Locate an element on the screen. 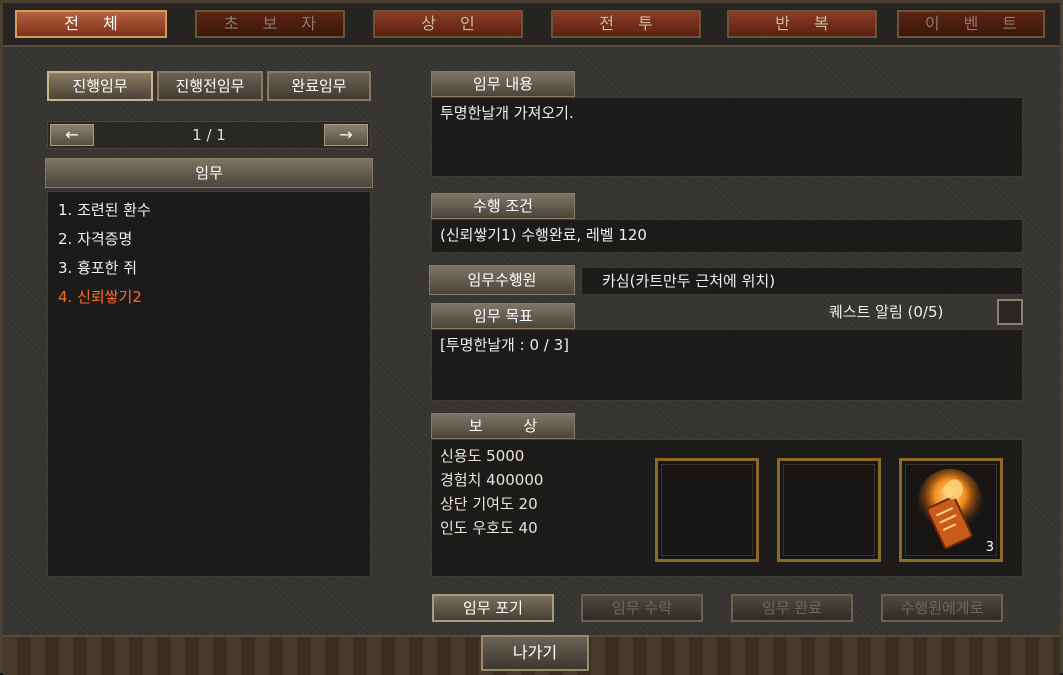 The height and width of the screenshot is (675, 1063). reward-header: 보 상 is located at coordinates (503, 426).